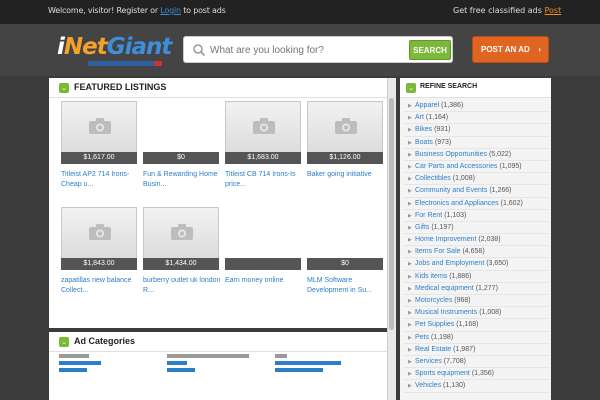 This screenshot has width=600, height=400. Describe the element at coordinates (467, 325) in the screenshot. I see `refine-item-count: (1,168)` at that location.